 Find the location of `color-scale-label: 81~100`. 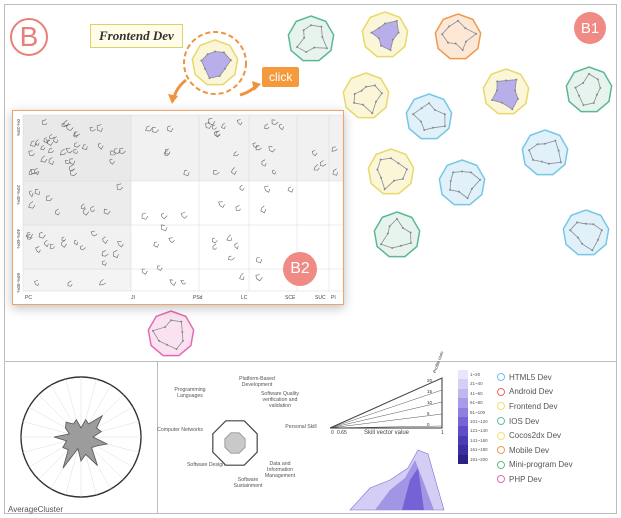

color-scale-label: 81~100 is located at coordinates (478, 412).